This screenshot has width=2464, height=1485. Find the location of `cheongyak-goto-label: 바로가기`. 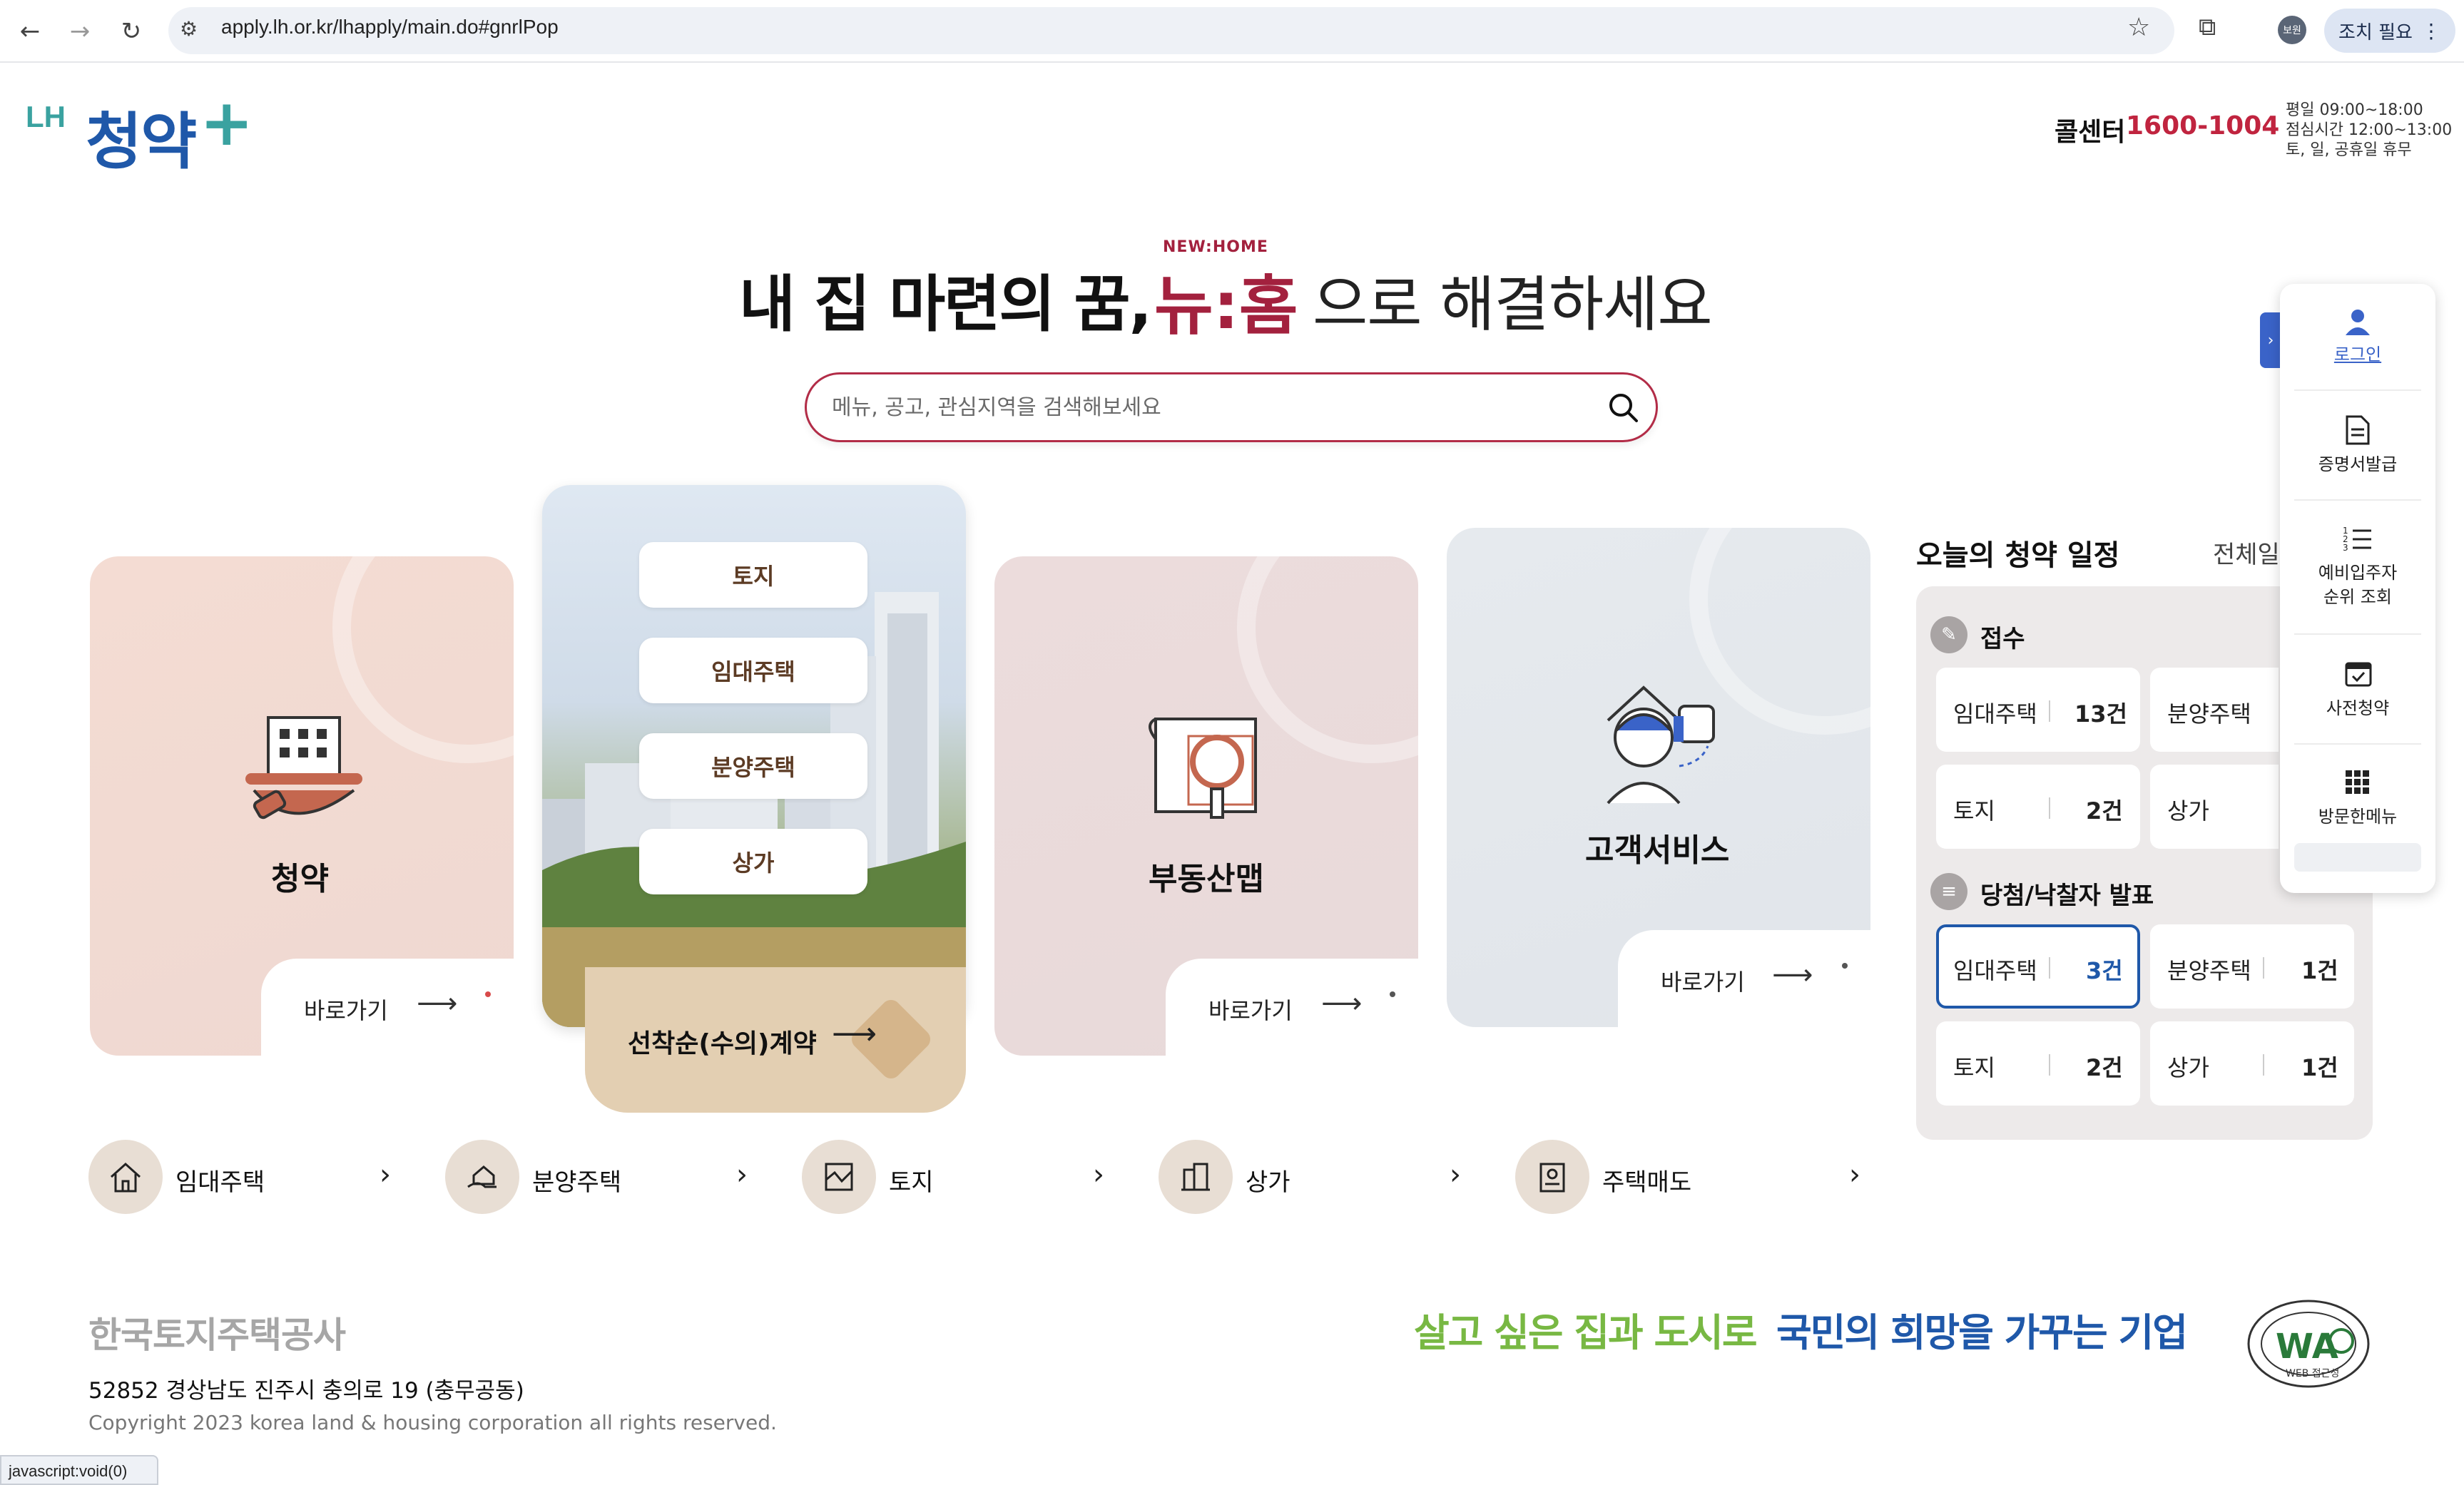

cheongyak-goto-label: 바로가기 is located at coordinates (346, 1010).